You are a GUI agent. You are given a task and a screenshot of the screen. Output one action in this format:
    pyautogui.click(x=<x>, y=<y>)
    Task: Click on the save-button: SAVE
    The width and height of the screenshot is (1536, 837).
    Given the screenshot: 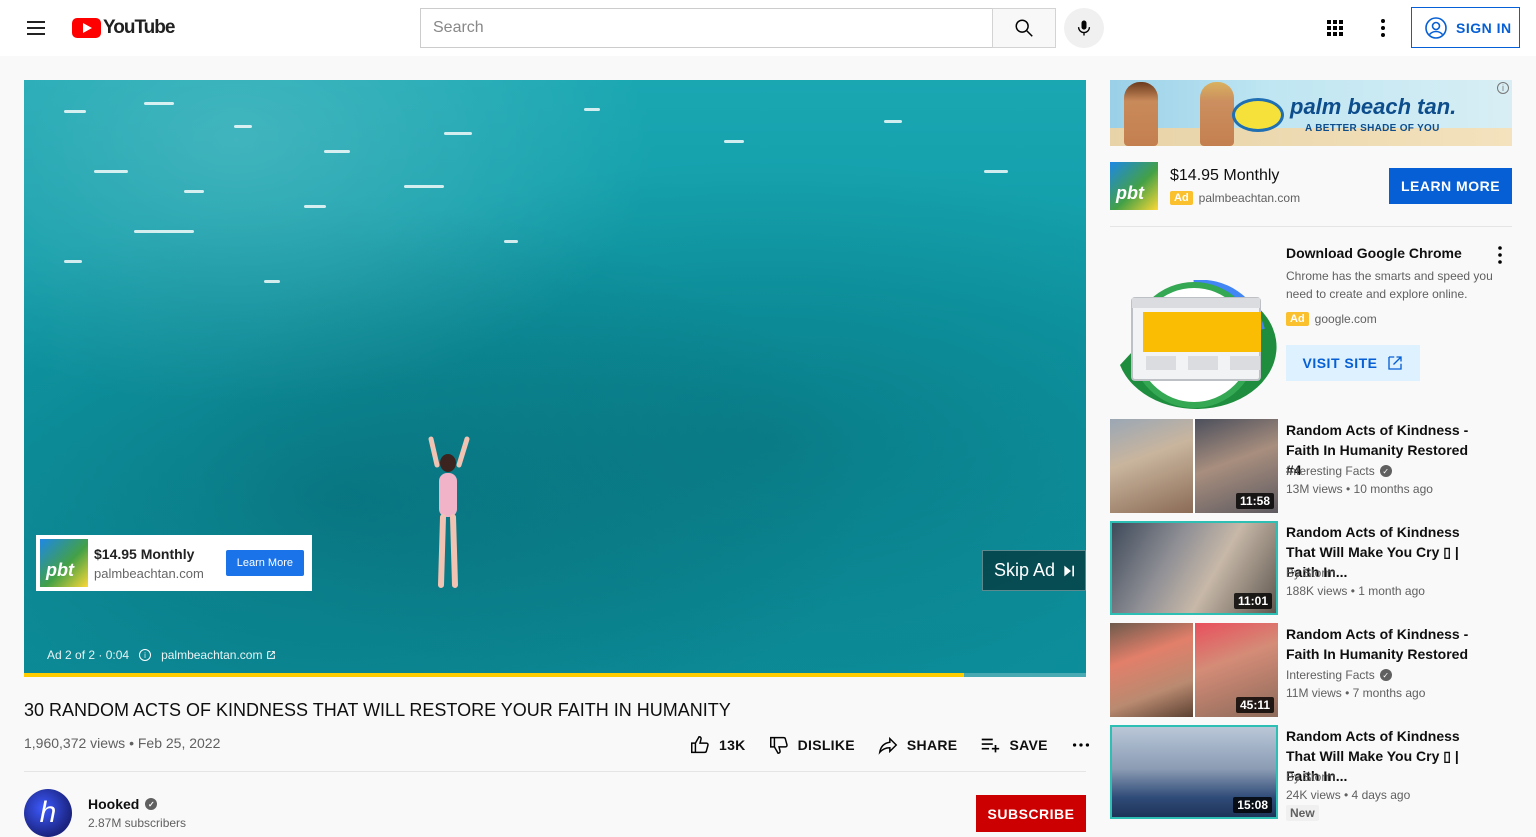 What is the action you would take?
    pyautogui.click(x=1013, y=745)
    